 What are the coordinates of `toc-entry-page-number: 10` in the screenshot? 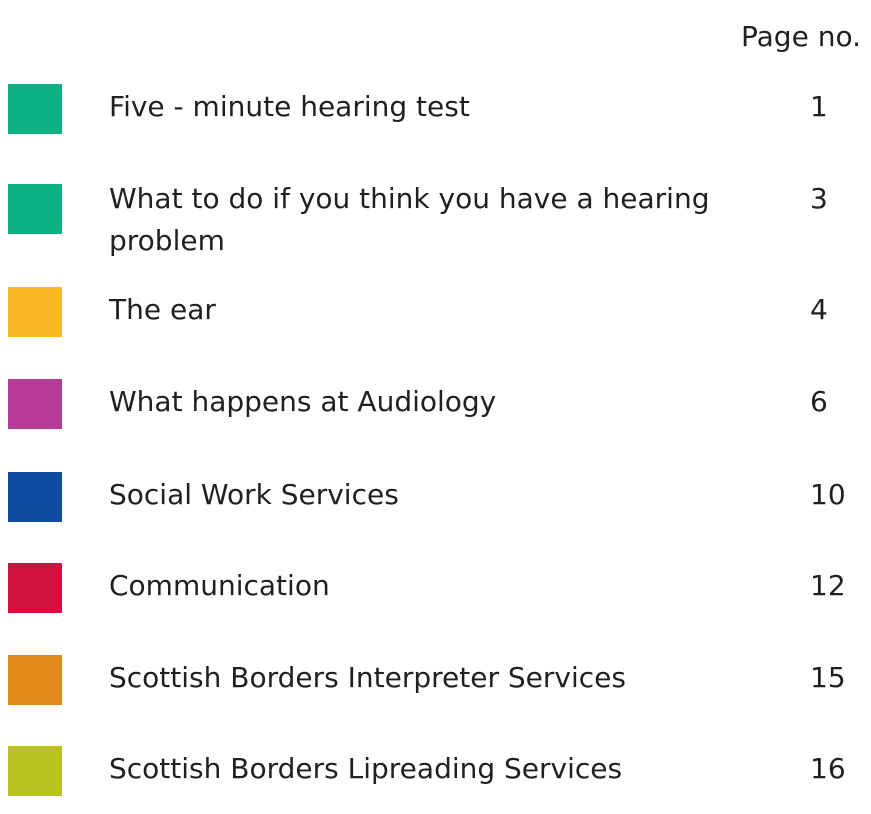 It's located at (828, 494).